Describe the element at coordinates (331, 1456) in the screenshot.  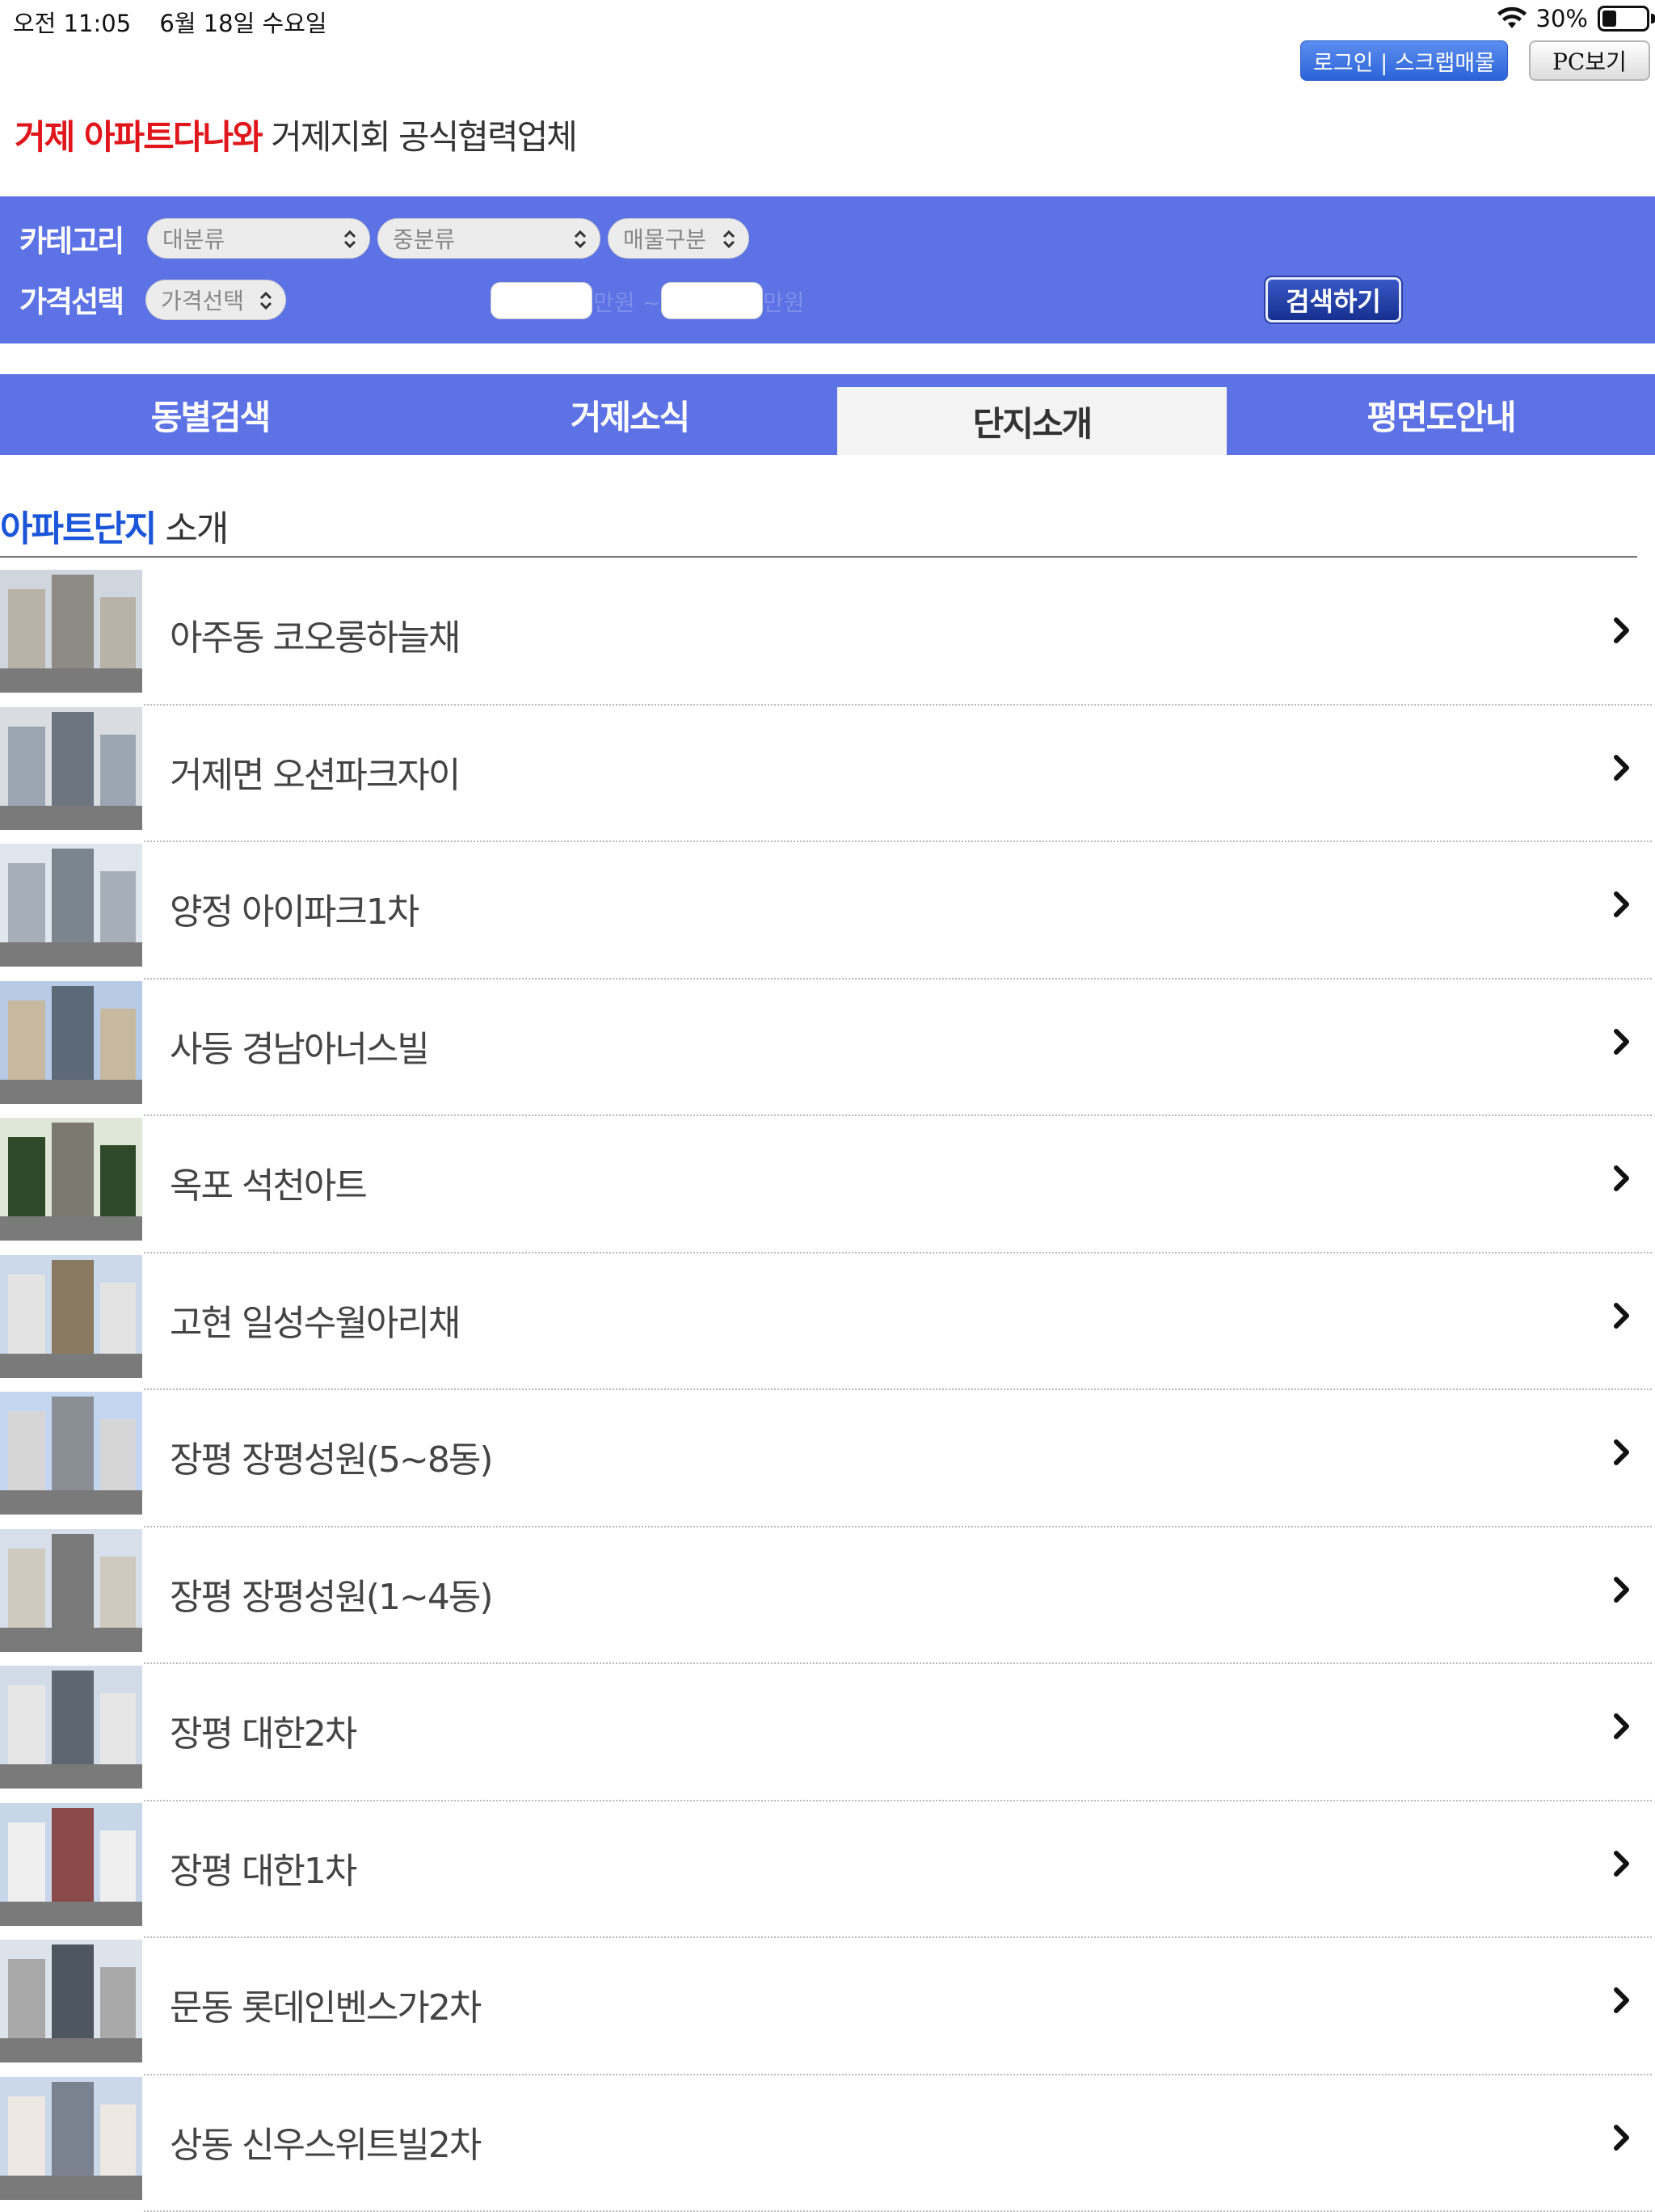
I see `complex-name: 장평 장평성원(5~8동)` at that location.